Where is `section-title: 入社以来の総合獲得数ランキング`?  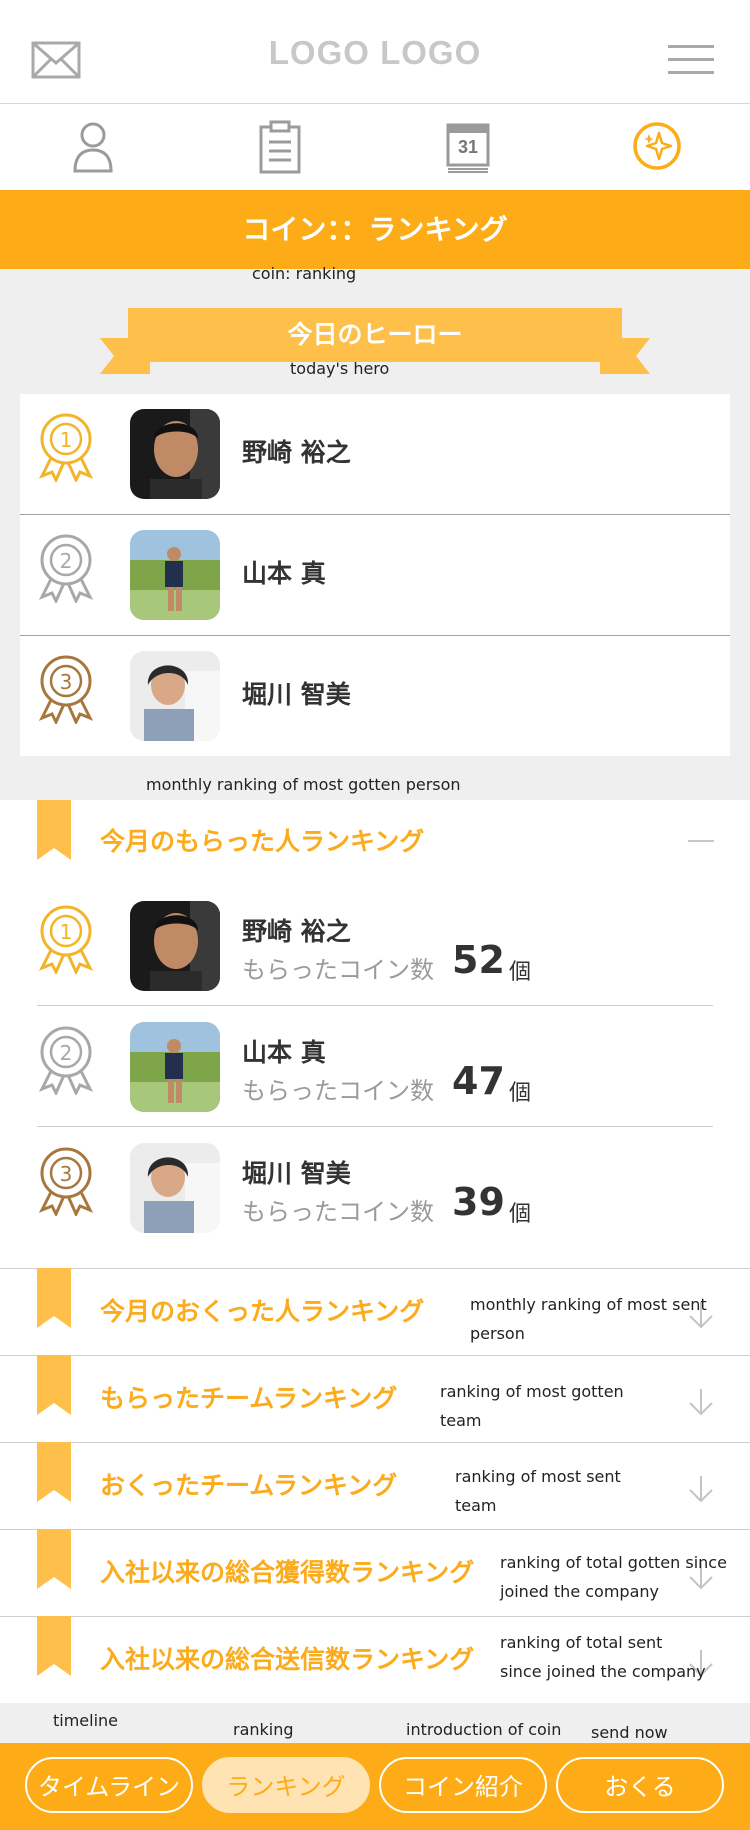
section-title: 入社以来の総合獲得数ランキング is located at coordinates (287, 1572).